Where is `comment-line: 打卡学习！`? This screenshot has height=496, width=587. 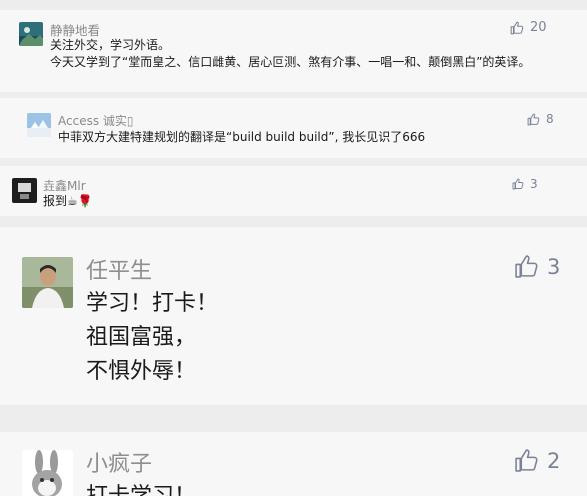 comment-line: 打卡学习！ is located at coordinates (141, 488).